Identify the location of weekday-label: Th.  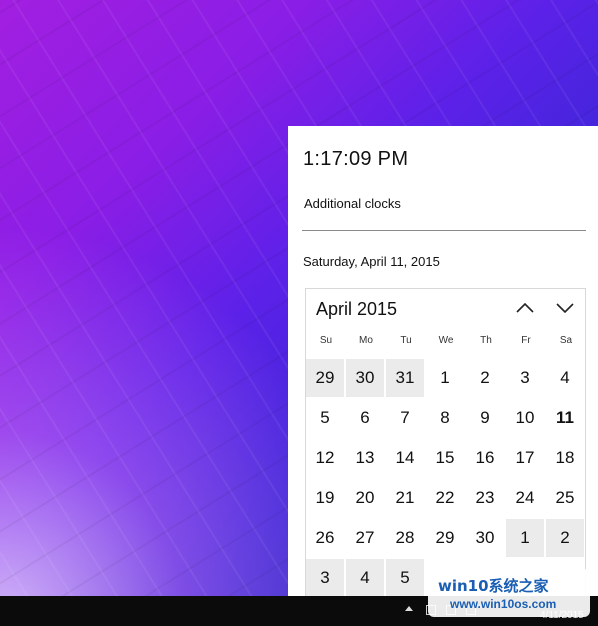
(486, 340).